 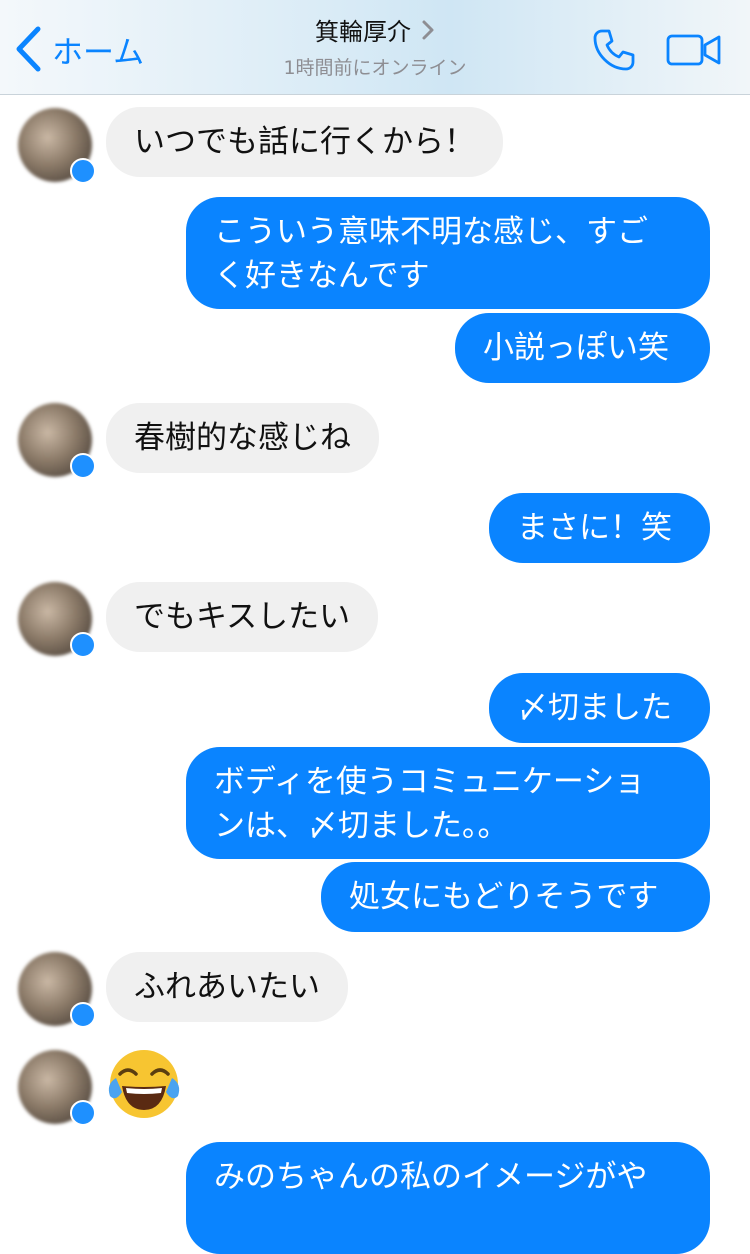 I want to click on message-outgoing: 〆切ました, so click(x=599, y=708).